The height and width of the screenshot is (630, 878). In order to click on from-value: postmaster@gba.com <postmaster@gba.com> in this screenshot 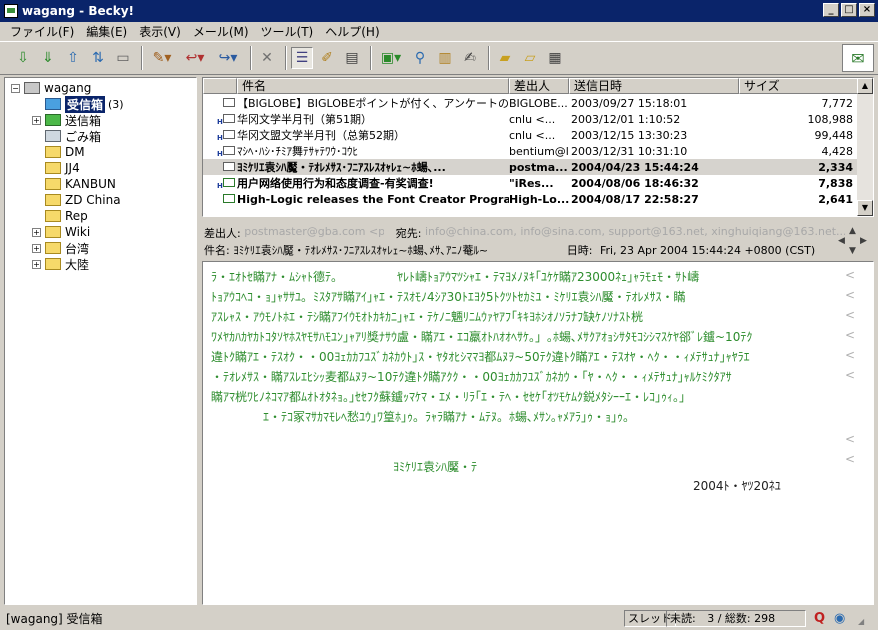, I will do `click(314, 231)`.